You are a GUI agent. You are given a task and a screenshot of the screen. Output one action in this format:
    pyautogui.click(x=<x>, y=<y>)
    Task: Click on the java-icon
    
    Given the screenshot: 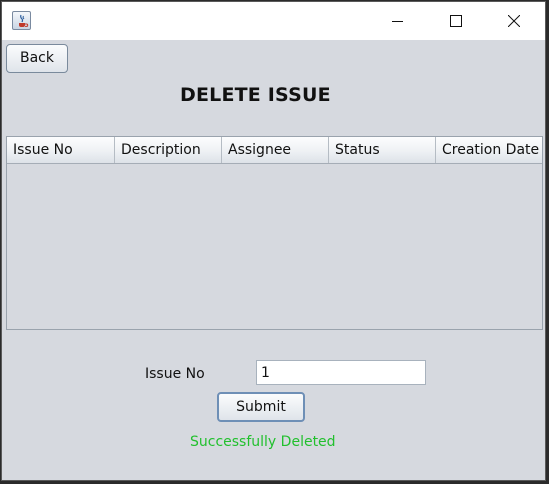 What is the action you would take?
    pyautogui.click(x=21, y=20)
    